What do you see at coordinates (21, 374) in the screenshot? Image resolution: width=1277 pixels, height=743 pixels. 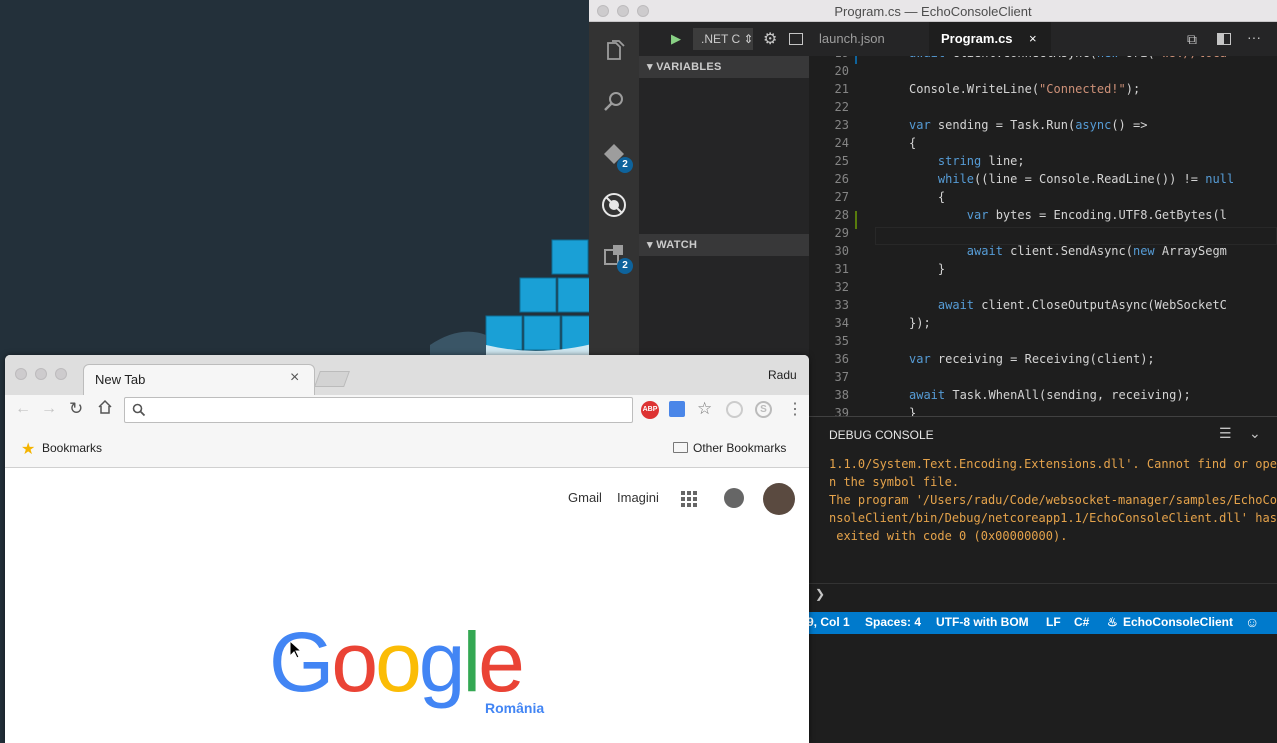 I see `close-window-button` at bounding box center [21, 374].